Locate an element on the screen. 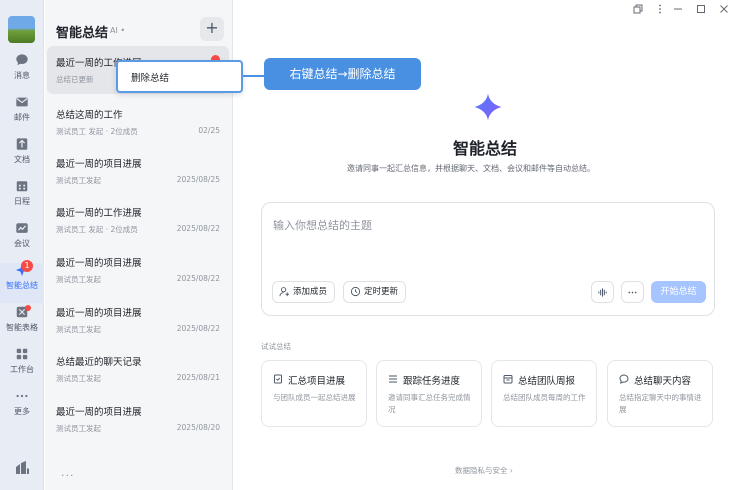 This screenshot has height=490, width=741. rail-item-messages: 消息 is located at coordinates (22, 73).